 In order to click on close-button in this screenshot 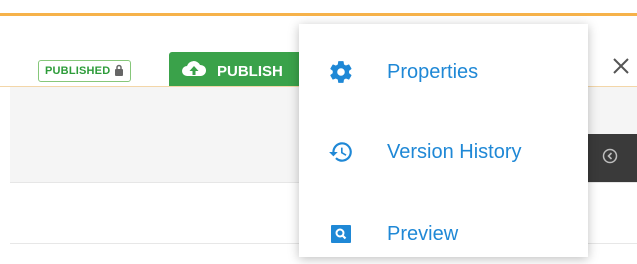, I will do `click(621, 68)`.